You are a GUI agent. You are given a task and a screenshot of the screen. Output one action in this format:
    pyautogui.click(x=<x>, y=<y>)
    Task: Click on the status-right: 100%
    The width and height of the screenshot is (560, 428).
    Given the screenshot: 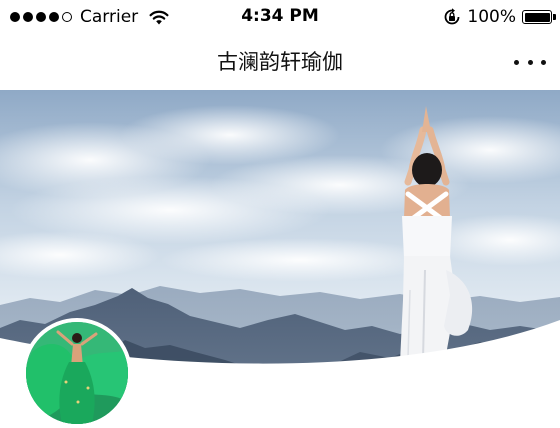 What is the action you would take?
    pyautogui.click(x=499, y=17)
    